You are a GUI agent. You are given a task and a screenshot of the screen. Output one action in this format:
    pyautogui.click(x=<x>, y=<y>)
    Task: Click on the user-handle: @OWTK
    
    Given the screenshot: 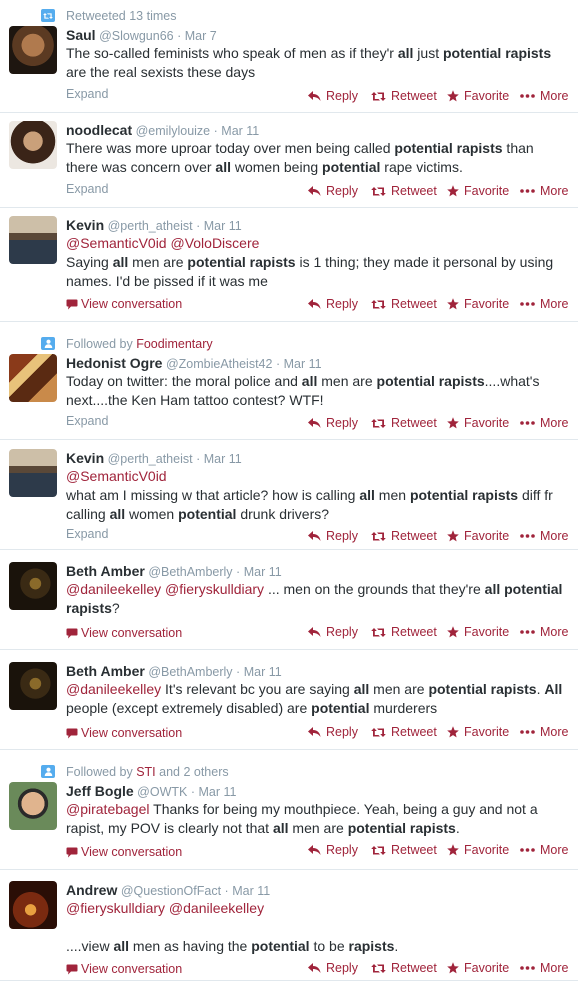 What is the action you would take?
    pyautogui.click(x=162, y=792)
    